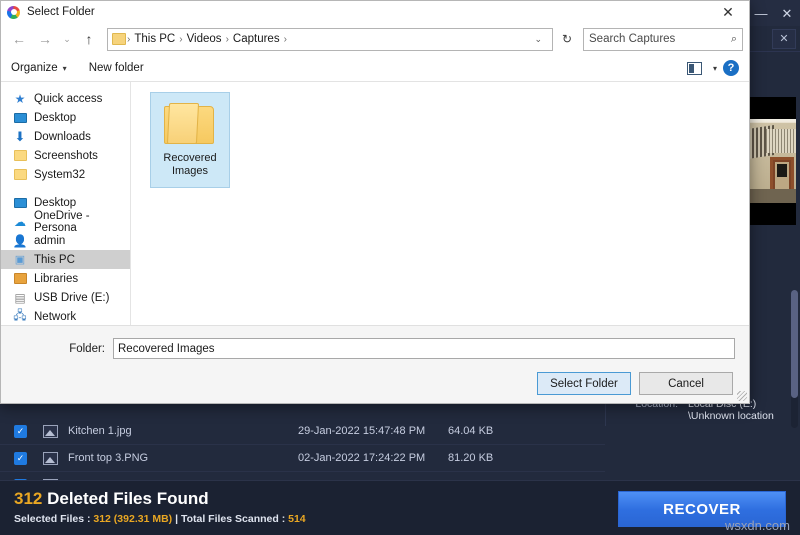  I want to click on deleted-files-title: 312 Deleted Files Found, so click(111, 499).